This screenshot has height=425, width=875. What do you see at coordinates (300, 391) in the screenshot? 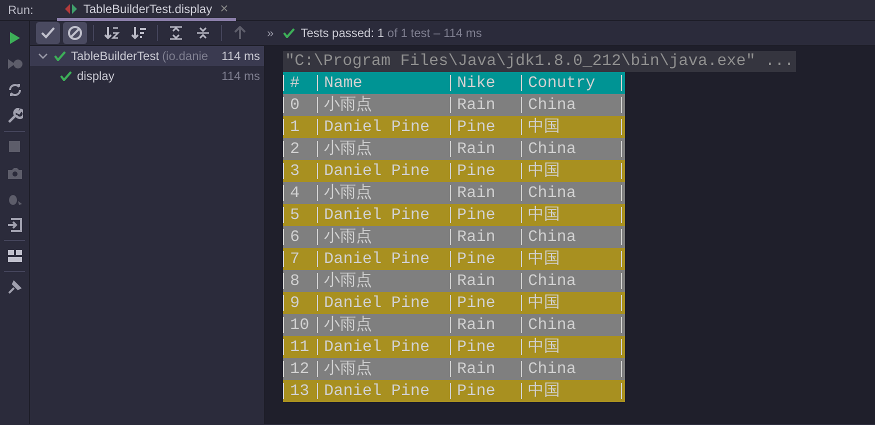
I see `table-cell: 13` at bounding box center [300, 391].